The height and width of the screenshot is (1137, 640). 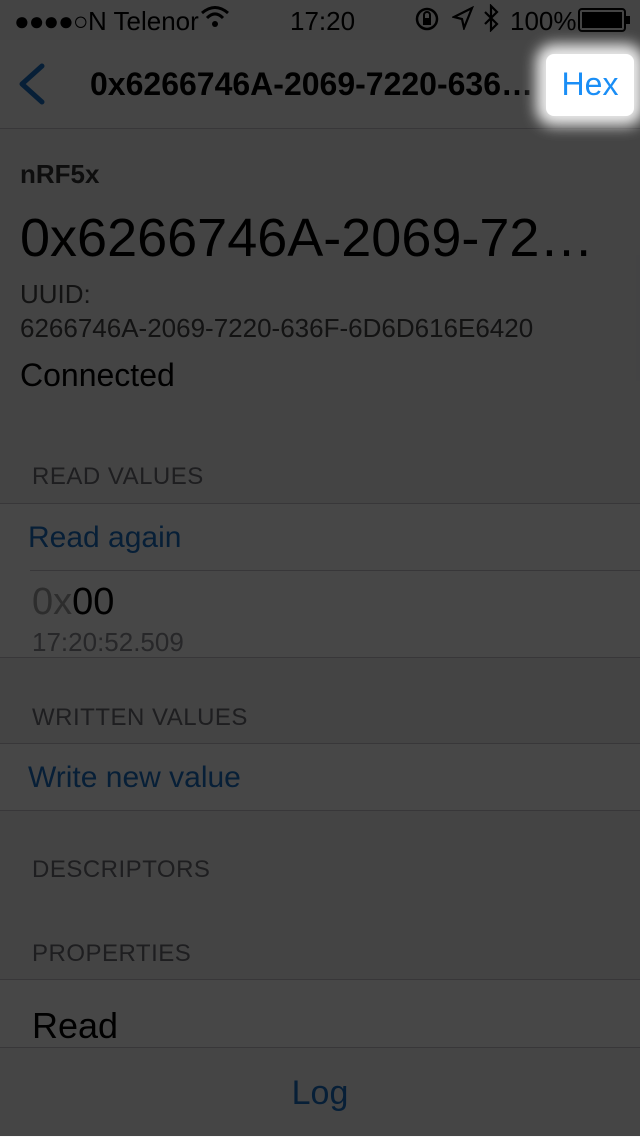 I want to click on read-timestamp: 17:20:52.509, so click(x=108, y=642).